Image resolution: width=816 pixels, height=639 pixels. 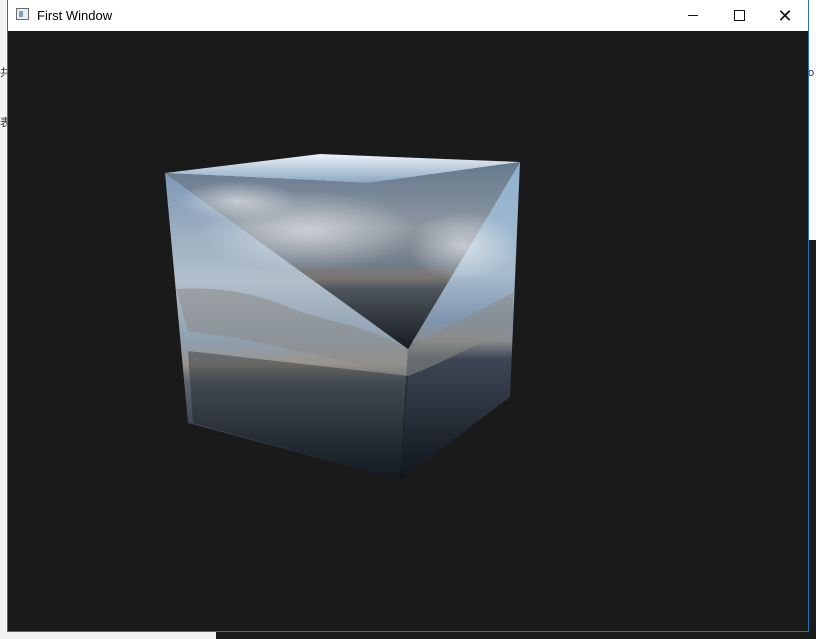 I want to click on title-bar: First Window ✕, so click(x=408, y=15).